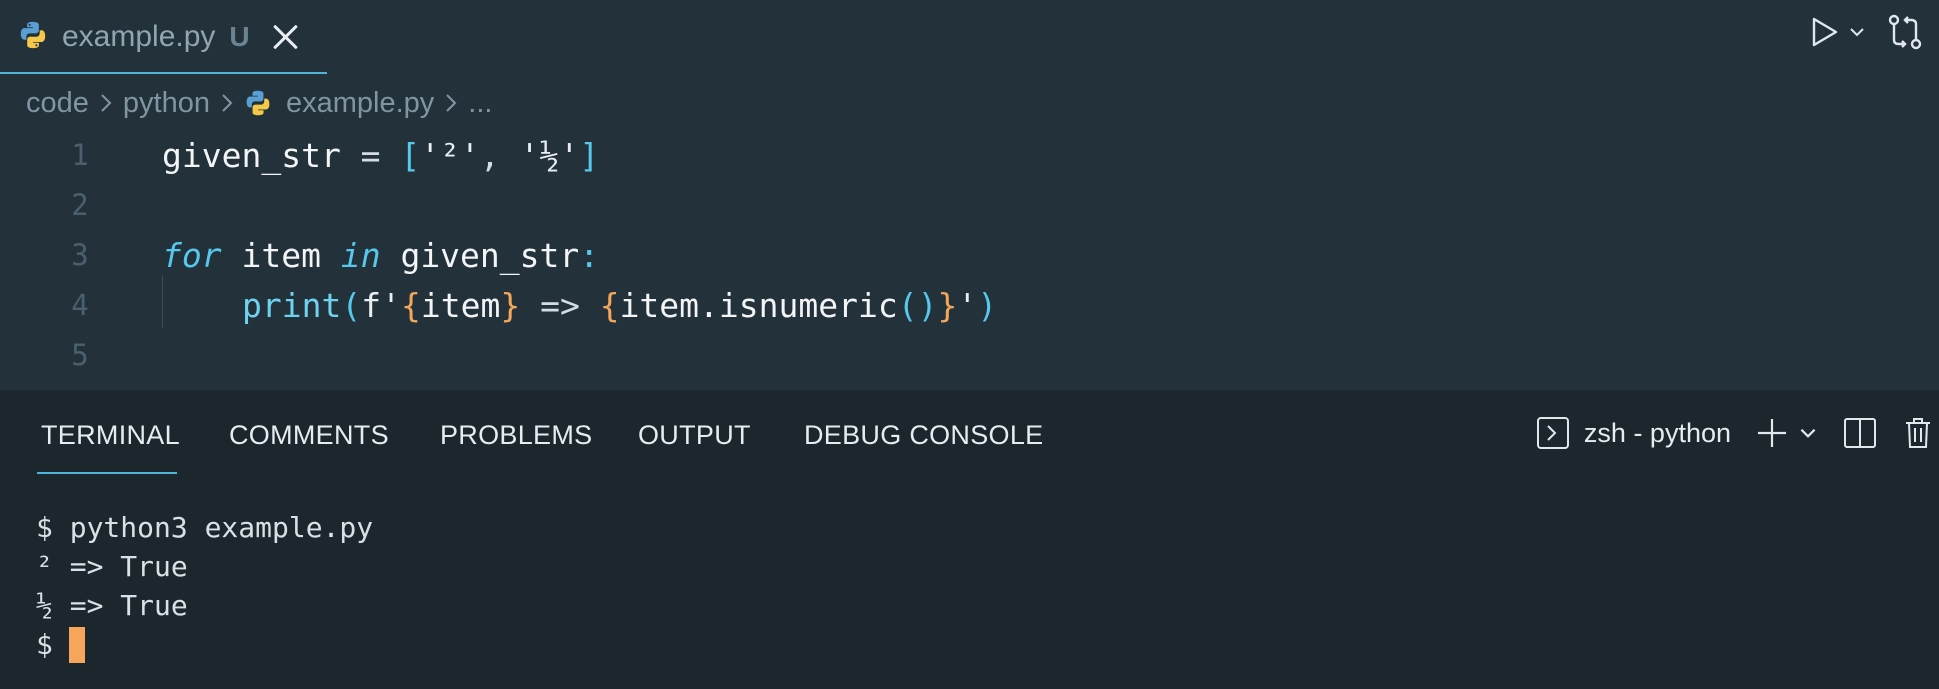 The height and width of the screenshot is (689, 1939). I want to click on token-bracket: ], so click(589, 155).